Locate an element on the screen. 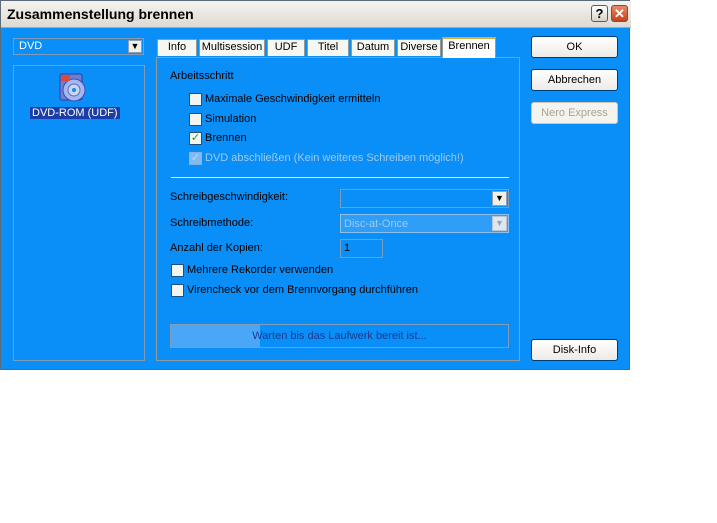 This screenshot has height=523, width=717. disc-icon is located at coordinates (72, 87).